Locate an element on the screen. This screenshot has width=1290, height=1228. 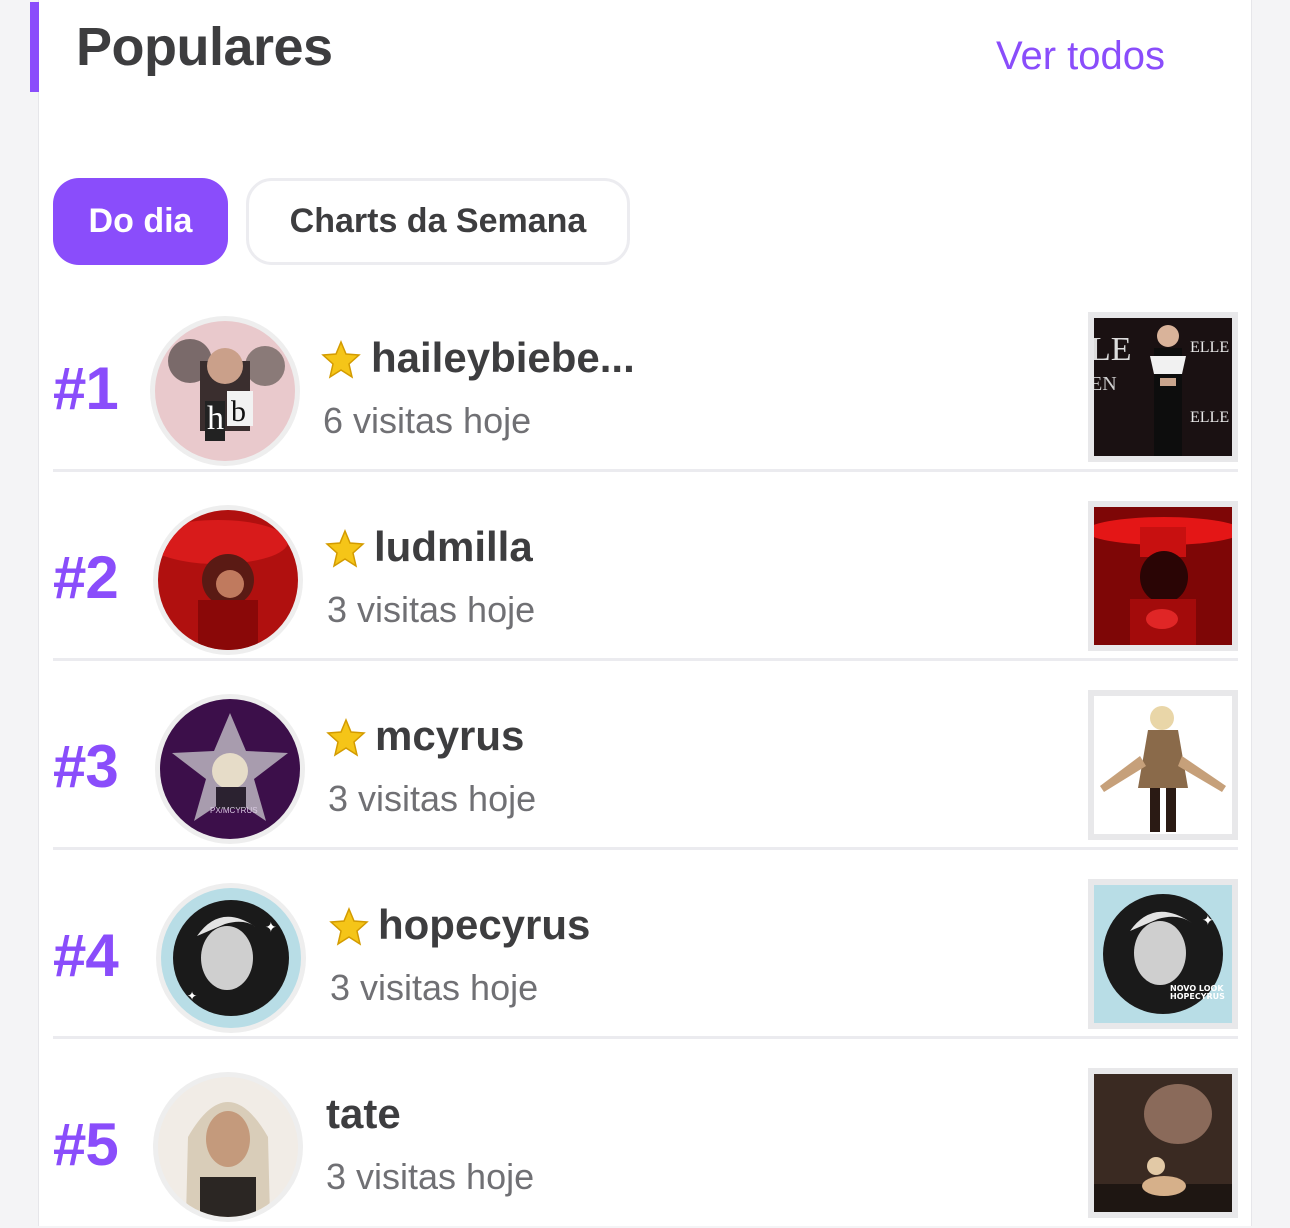
rank-number: #3 is located at coordinates (86, 766).